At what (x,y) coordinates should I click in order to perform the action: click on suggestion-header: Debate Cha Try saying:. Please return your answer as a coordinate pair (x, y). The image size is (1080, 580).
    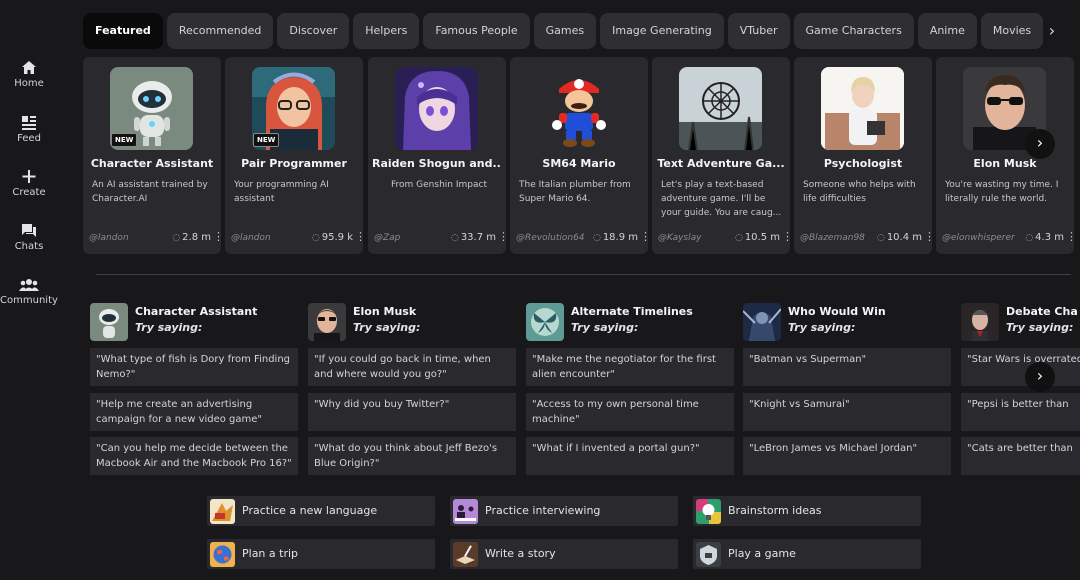
    Looking at the image, I should click on (1020, 321).